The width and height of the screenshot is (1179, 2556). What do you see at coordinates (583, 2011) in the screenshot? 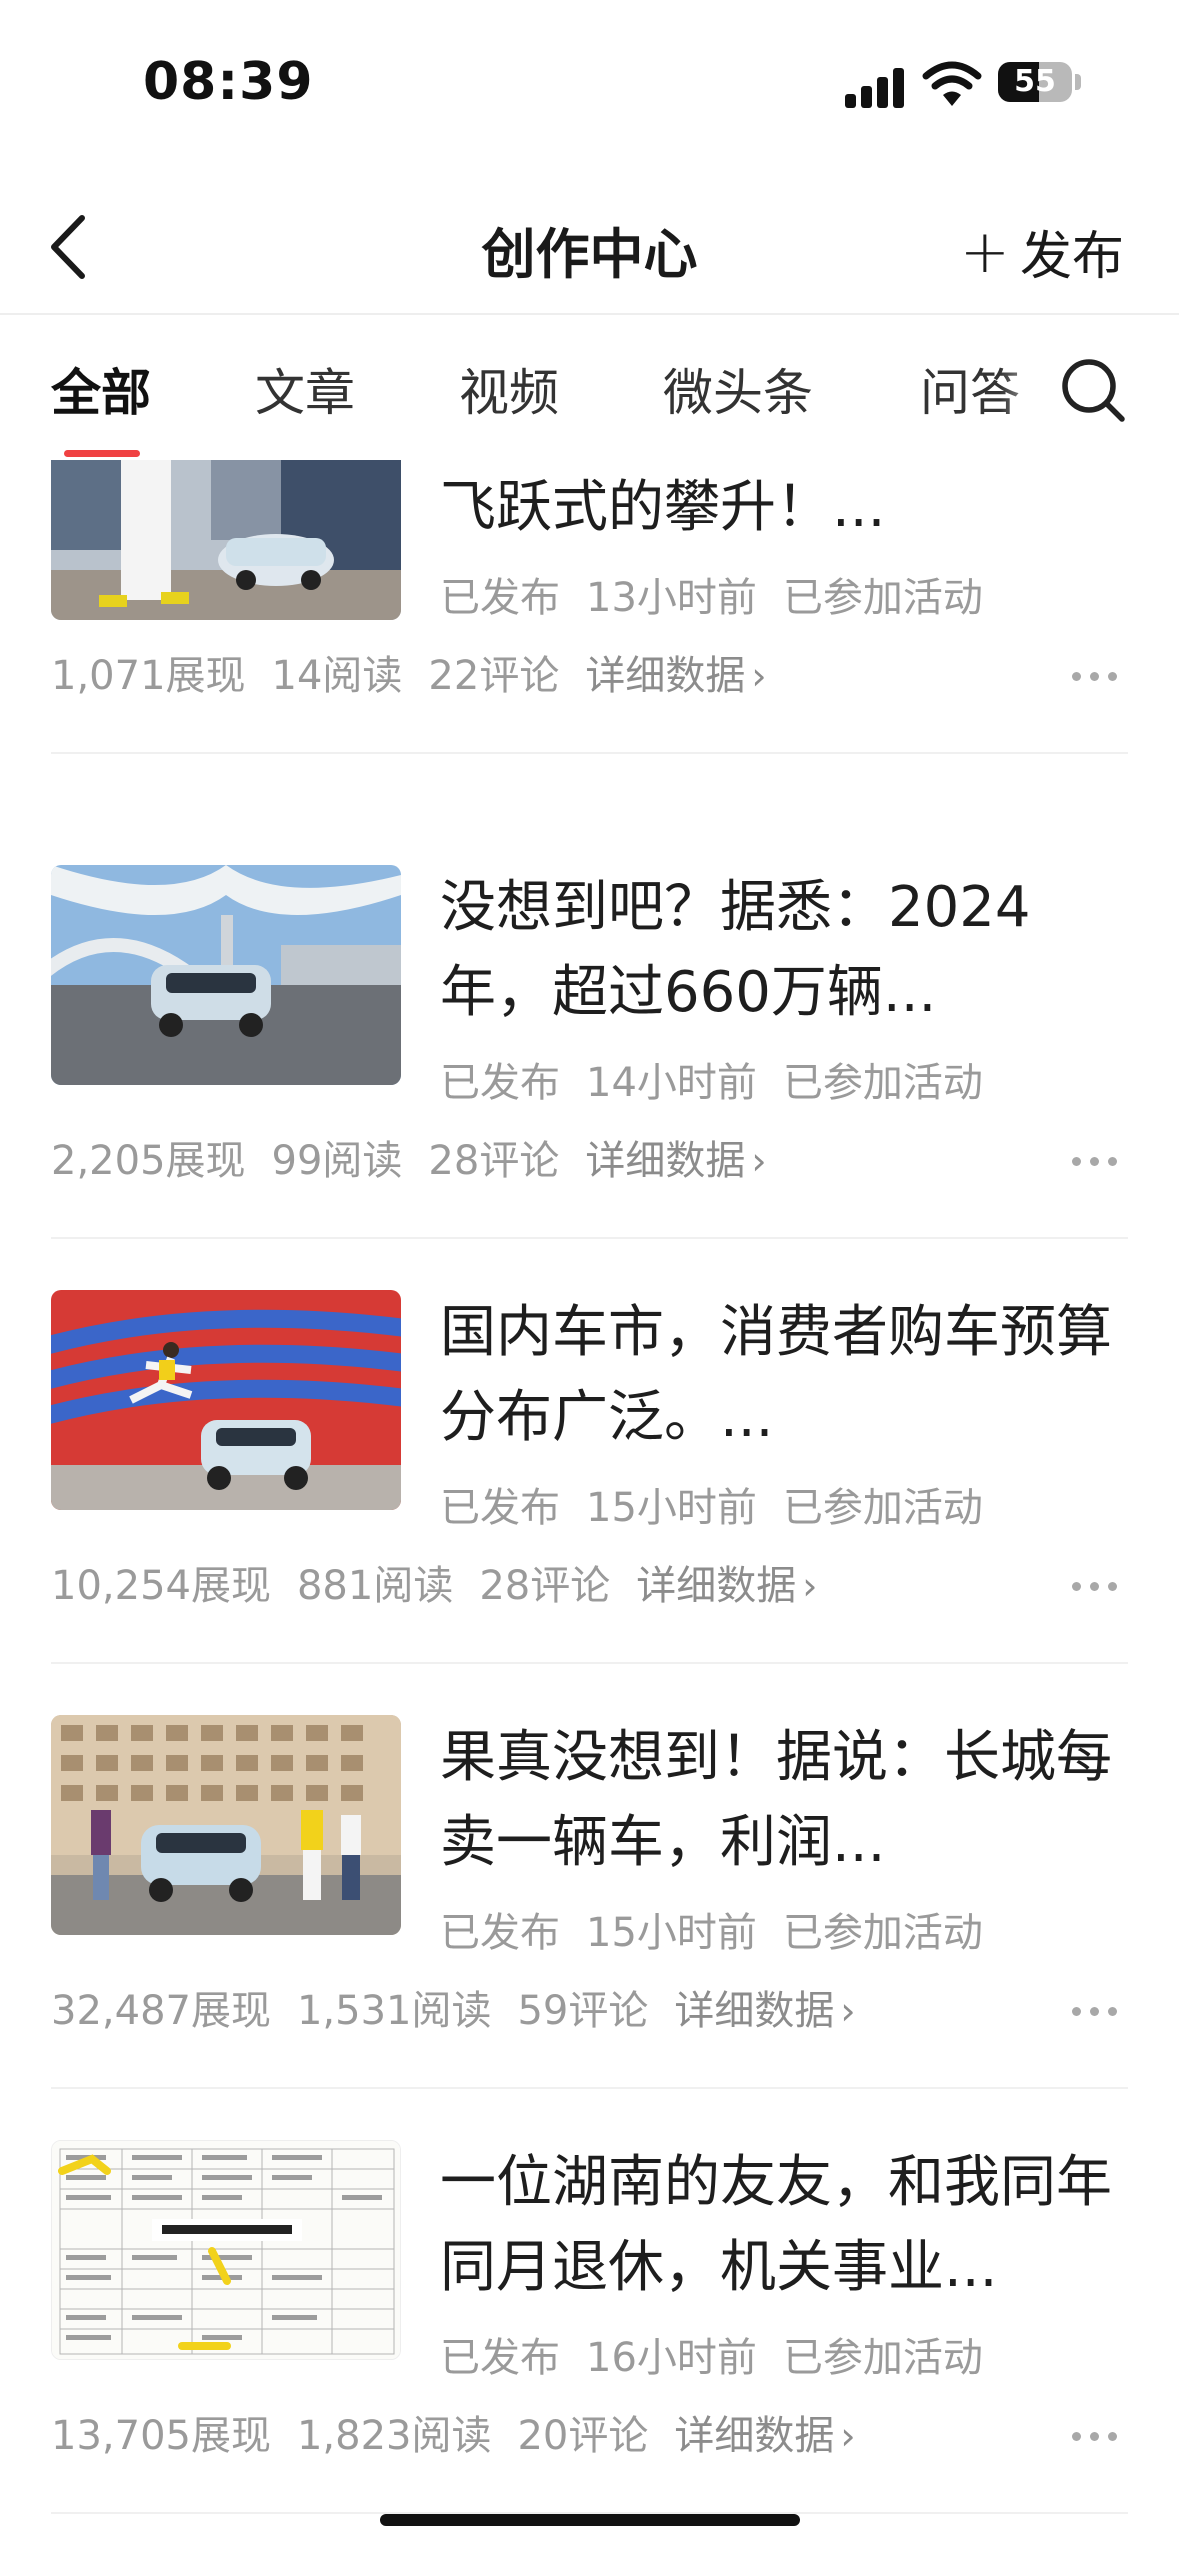
I see `comments-count: 59评论` at bounding box center [583, 2011].